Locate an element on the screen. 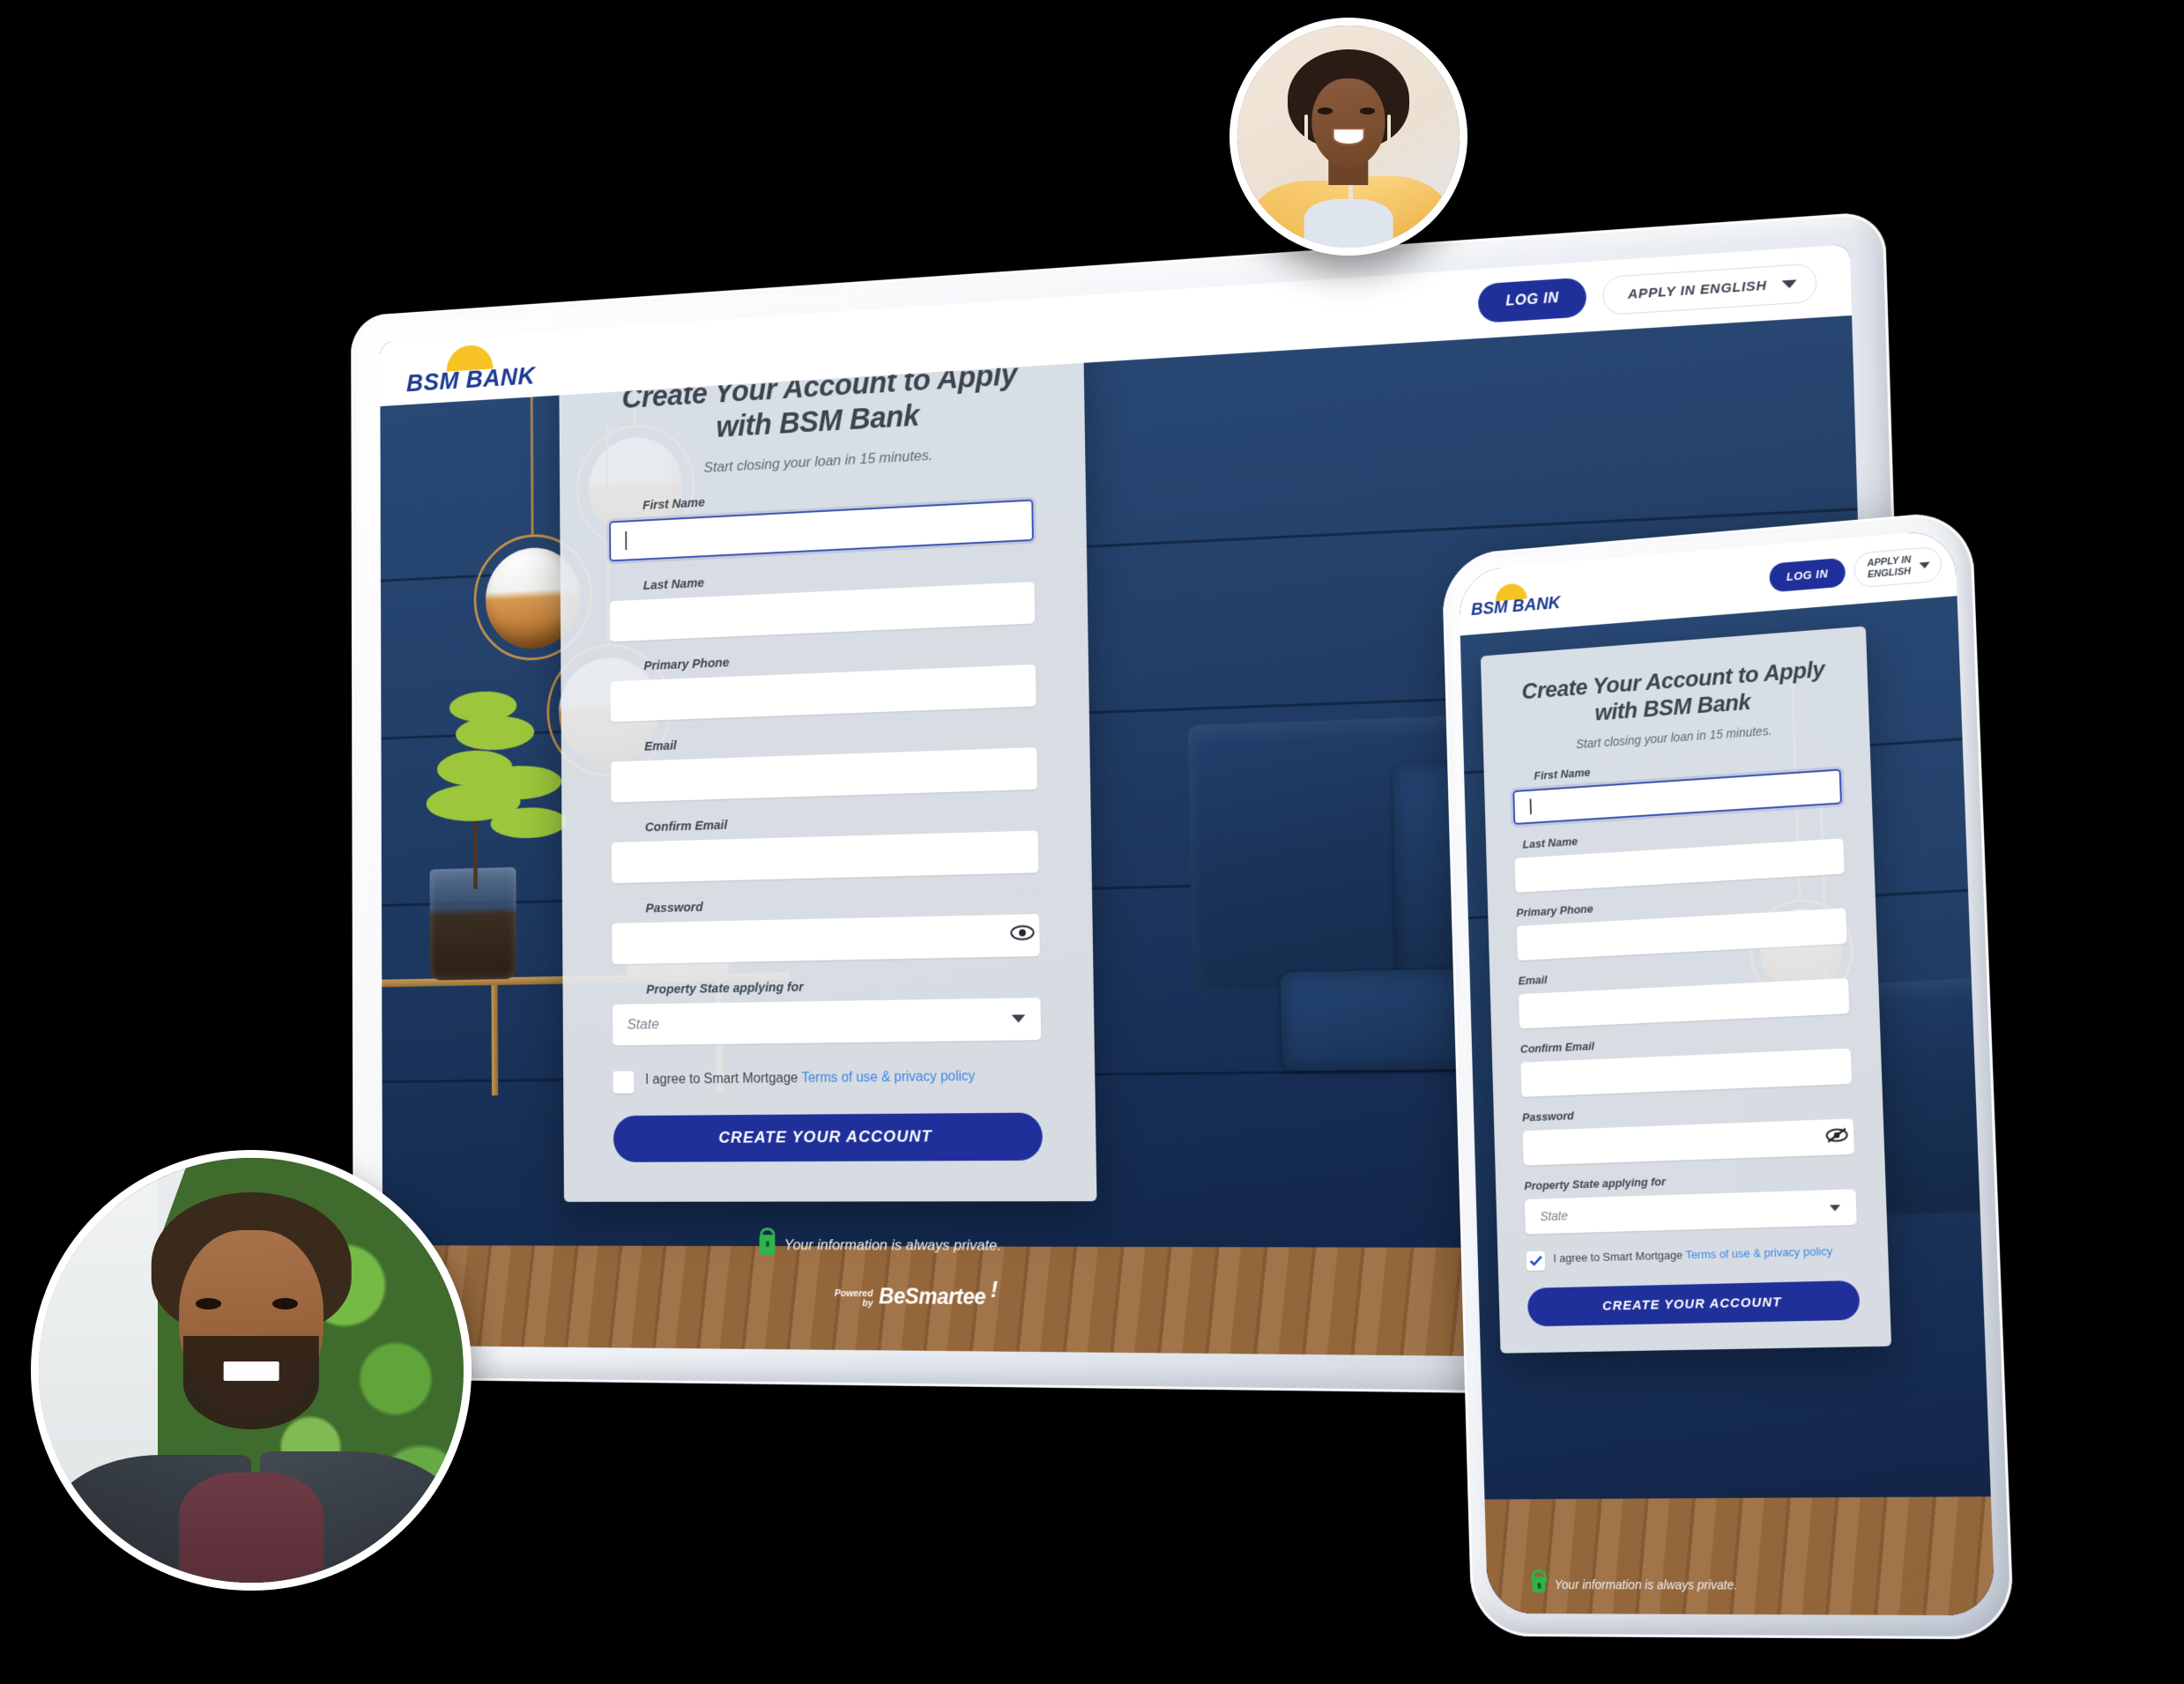 This screenshot has height=1684, width=2184. besmartee-exclamation-icon: ! is located at coordinates (994, 1289).